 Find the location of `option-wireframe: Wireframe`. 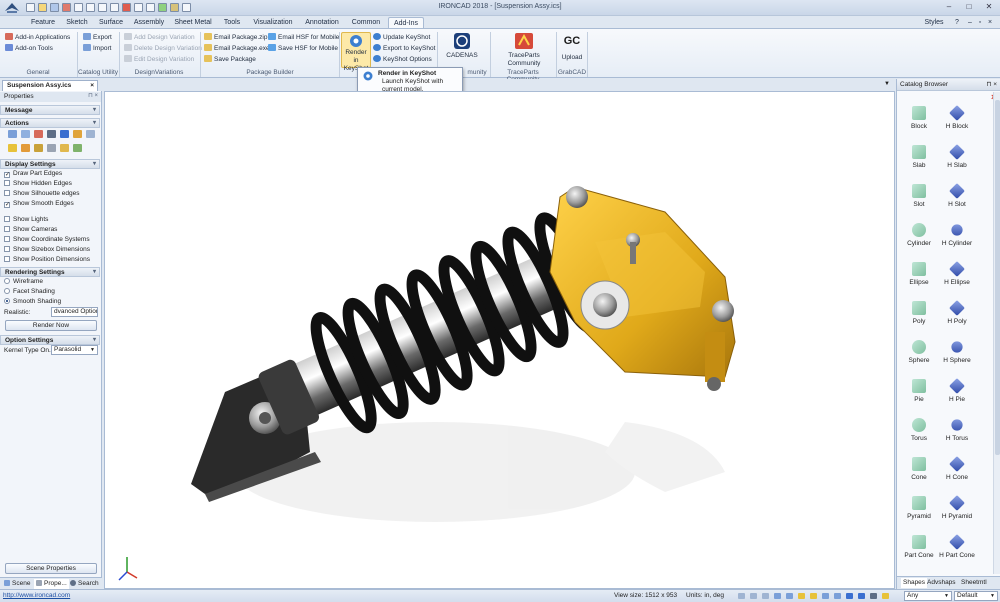

option-wireframe: Wireframe is located at coordinates (23, 281).